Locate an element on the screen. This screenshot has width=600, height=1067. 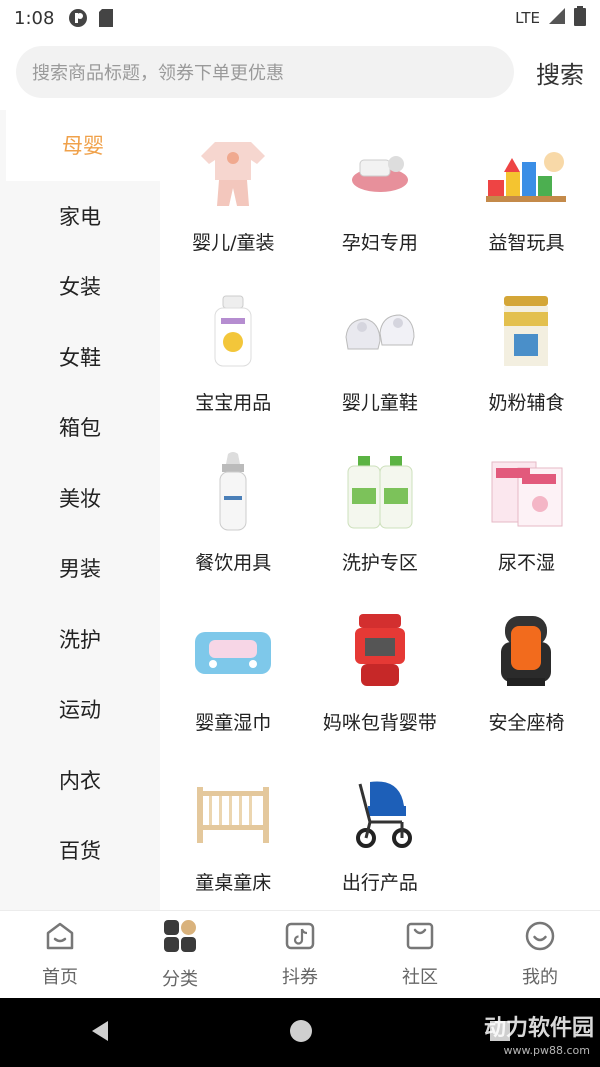
nav-home: 首页 is located at coordinates (60, 954).